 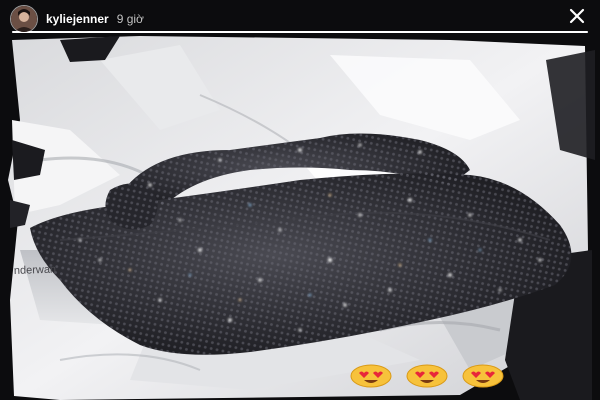 I want to click on username: kyliejenner, so click(x=77, y=19).